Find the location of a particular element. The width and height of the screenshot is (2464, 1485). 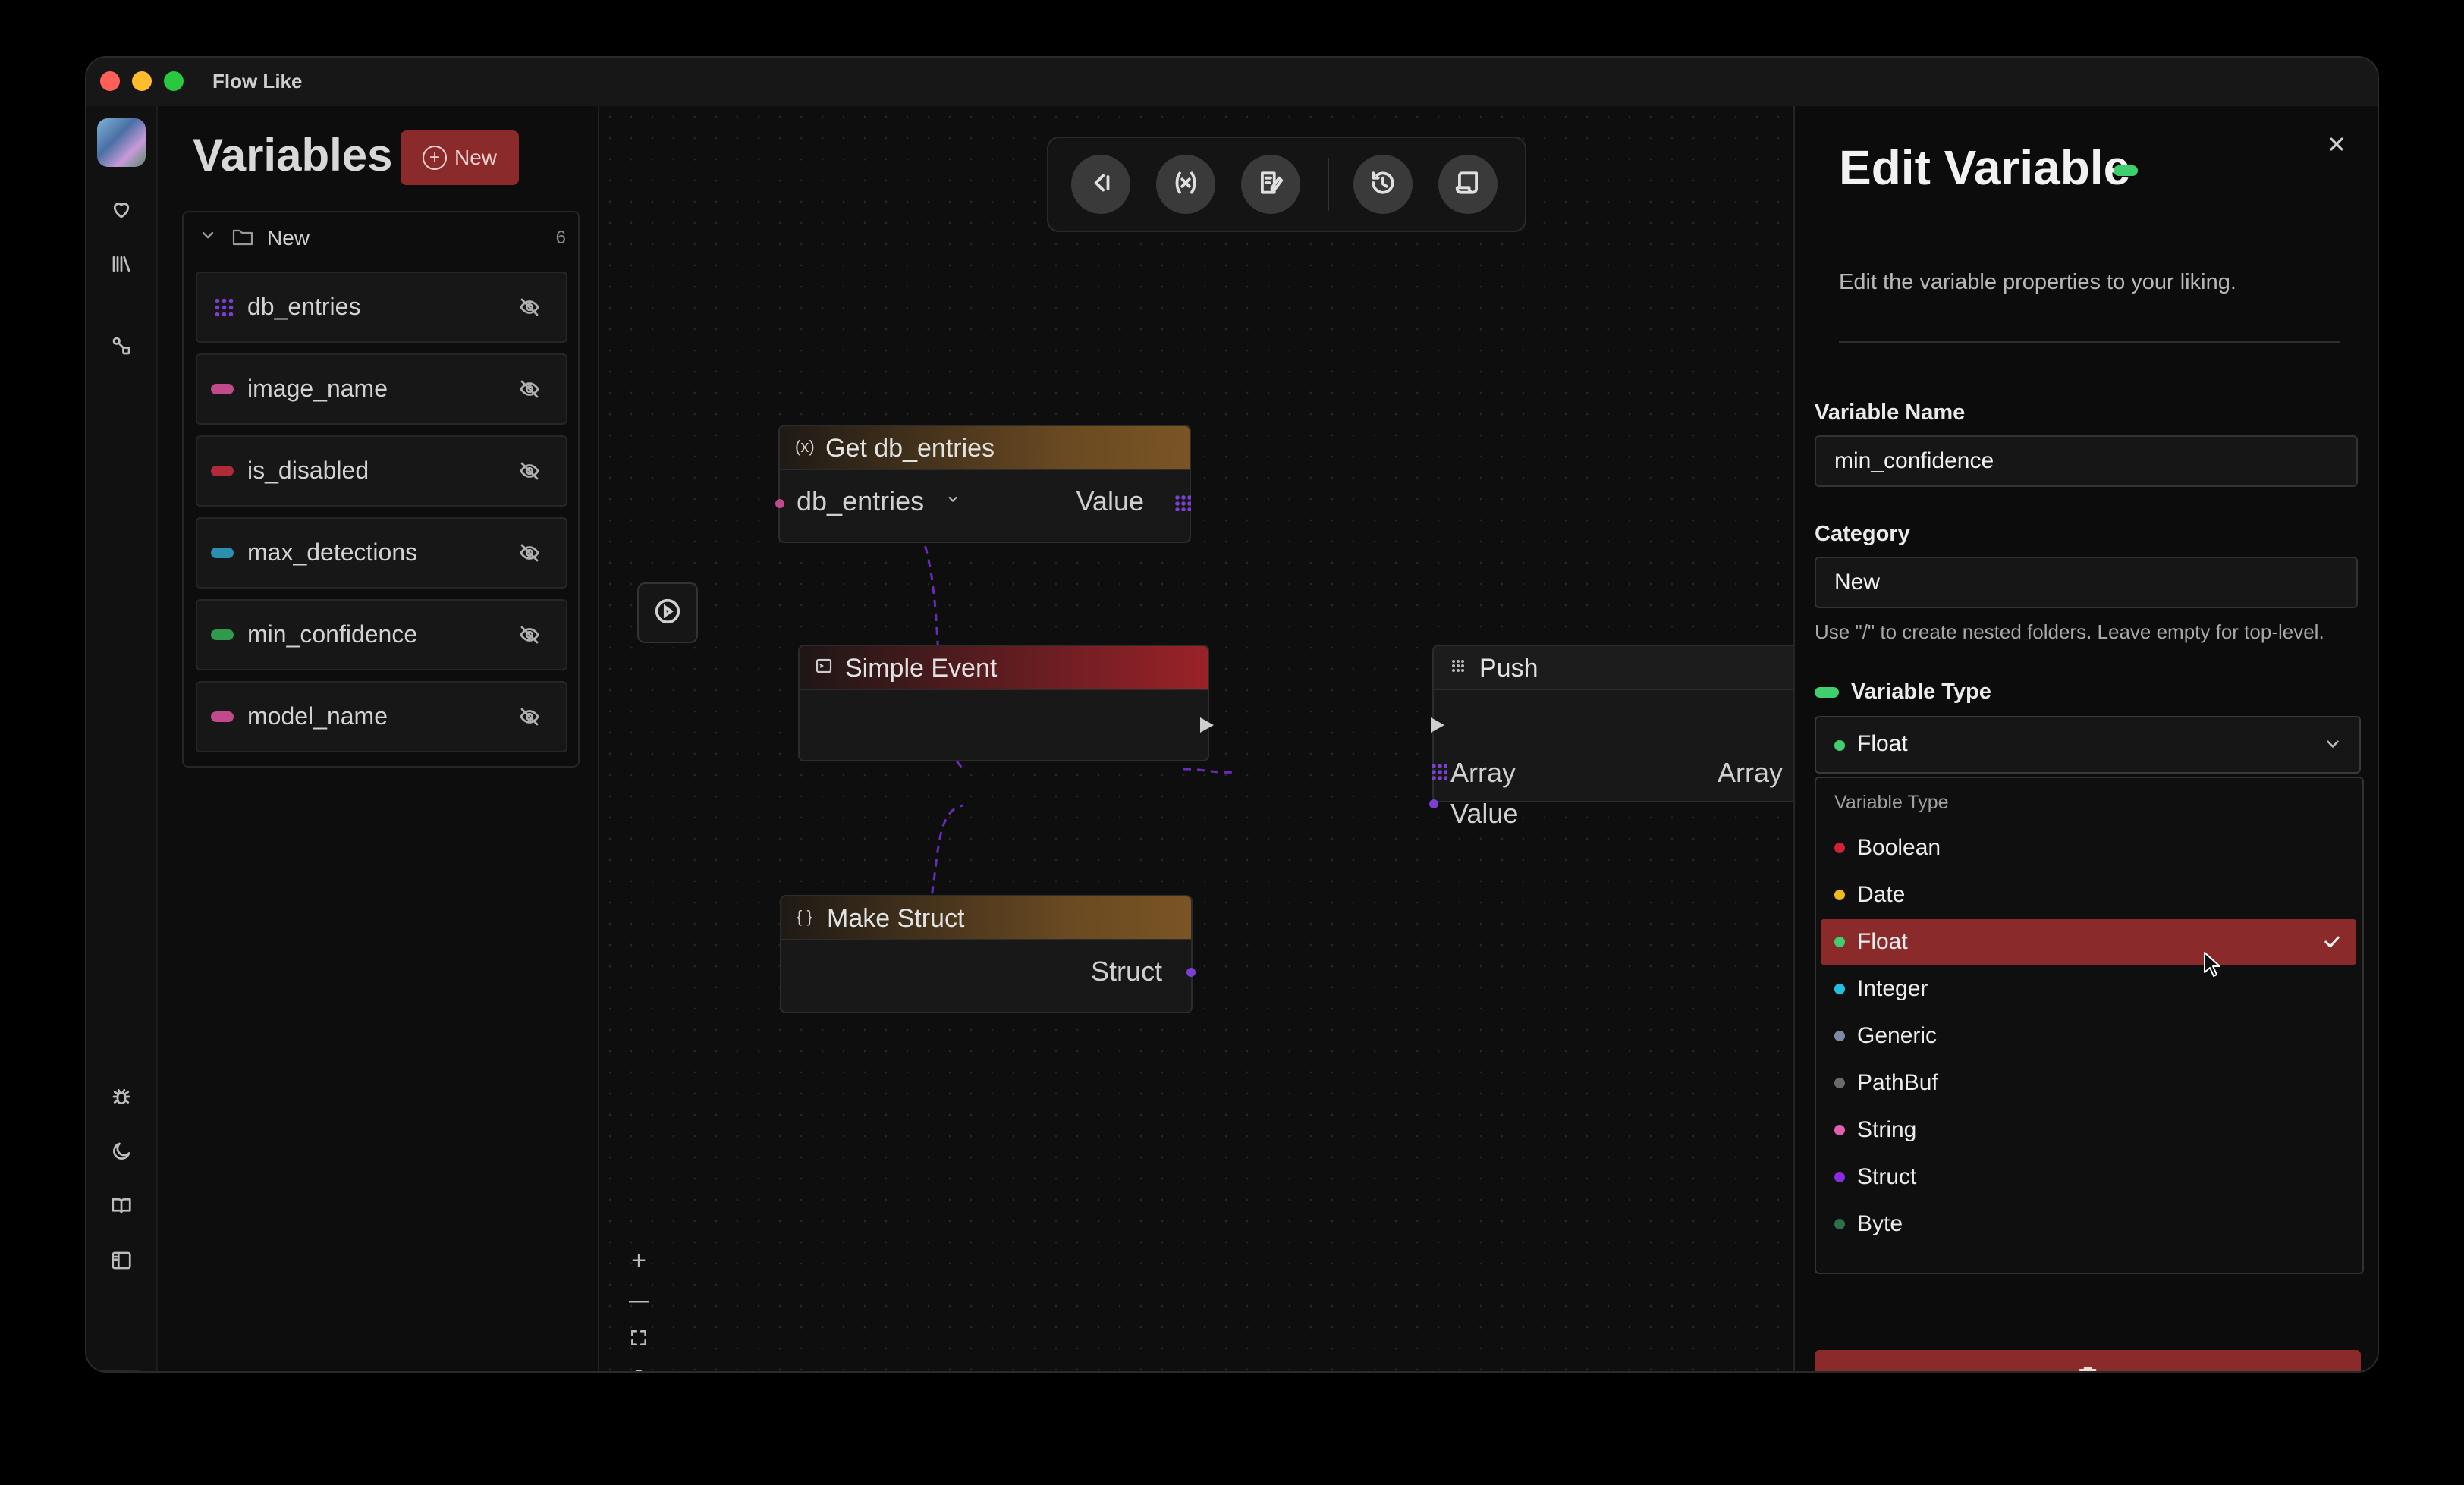

variable-item: max_detections is located at coordinates (381, 553).